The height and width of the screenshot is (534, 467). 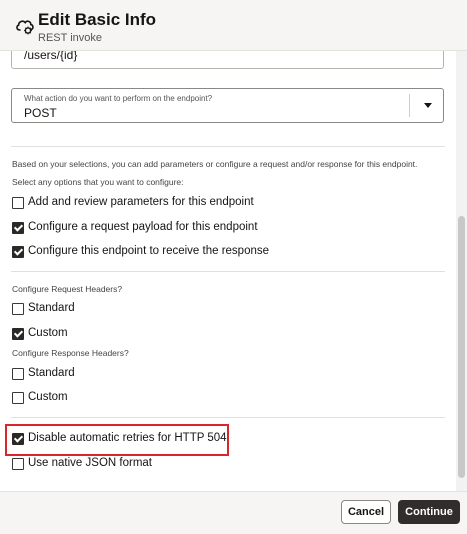 I want to click on chevron-down-icon, so click(x=428, y=105).